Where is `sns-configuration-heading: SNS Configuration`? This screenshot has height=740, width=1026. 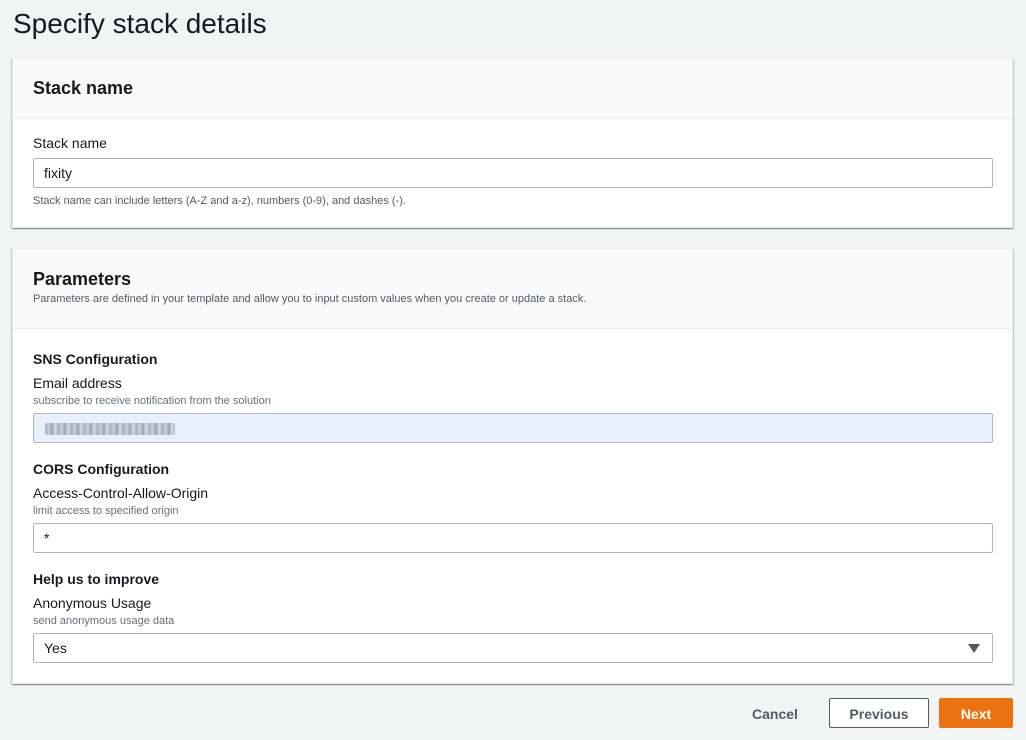
sns-configuration-heading: SNS Configuration is located at coordinates (95, 359).